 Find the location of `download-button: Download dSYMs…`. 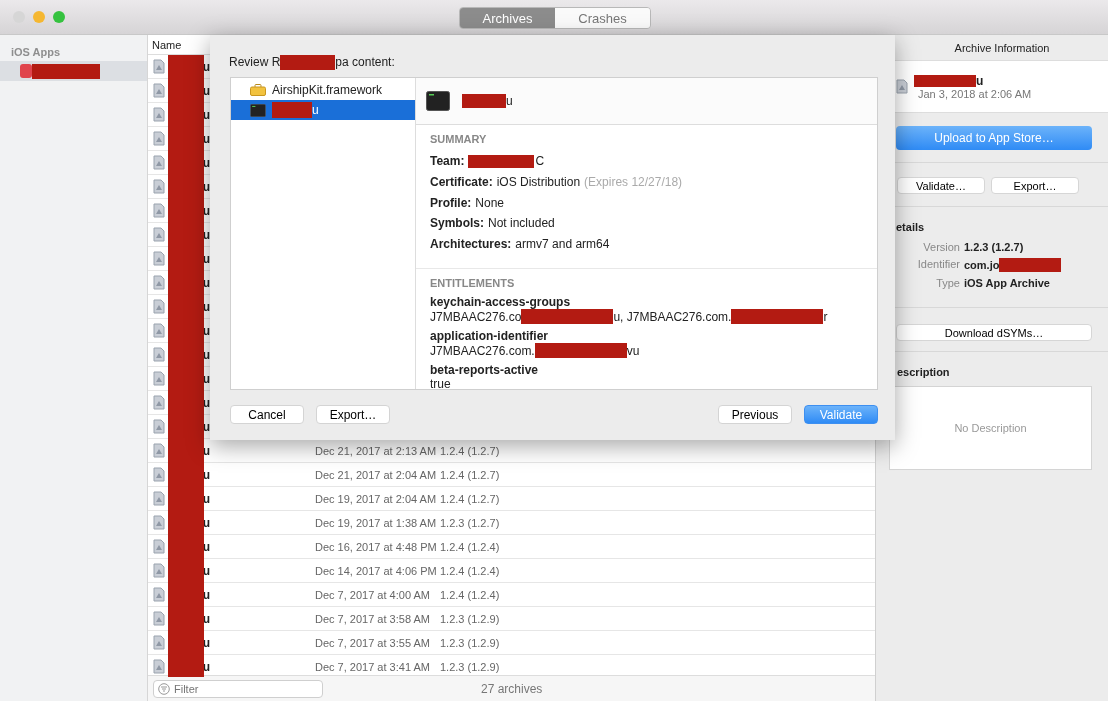

download-button: Download dSYMs… is located at coordinates (994, 332).